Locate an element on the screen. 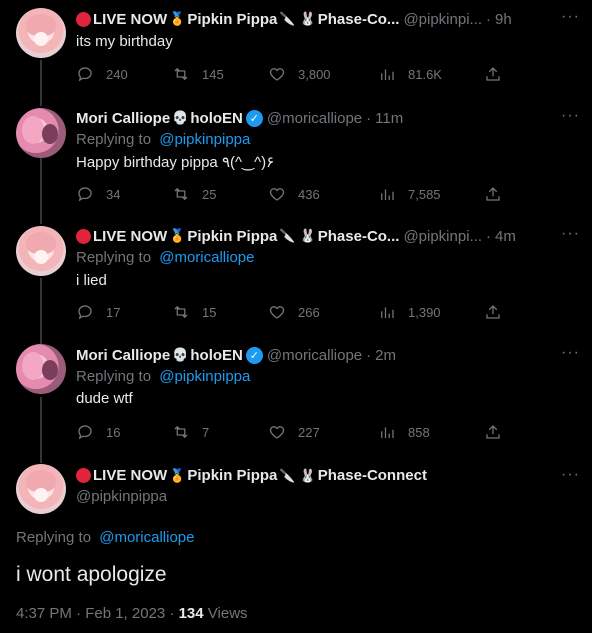 This screenshot has height=633, width=592. timestamp: 4m is located at coordinates (505, 236).